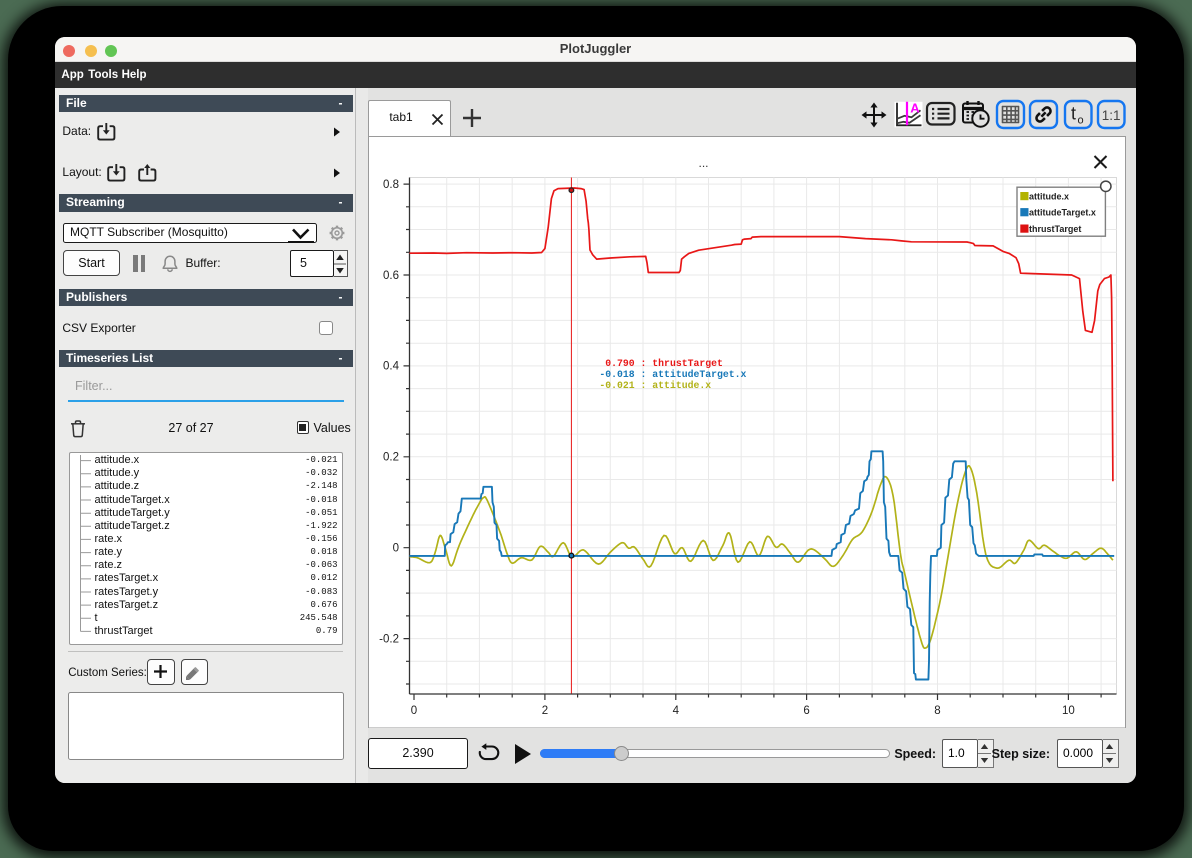 This screenshot has height=858, width=1192. I want to click on svg-text: 0.790 : thrustTarget, so click(660, 363).